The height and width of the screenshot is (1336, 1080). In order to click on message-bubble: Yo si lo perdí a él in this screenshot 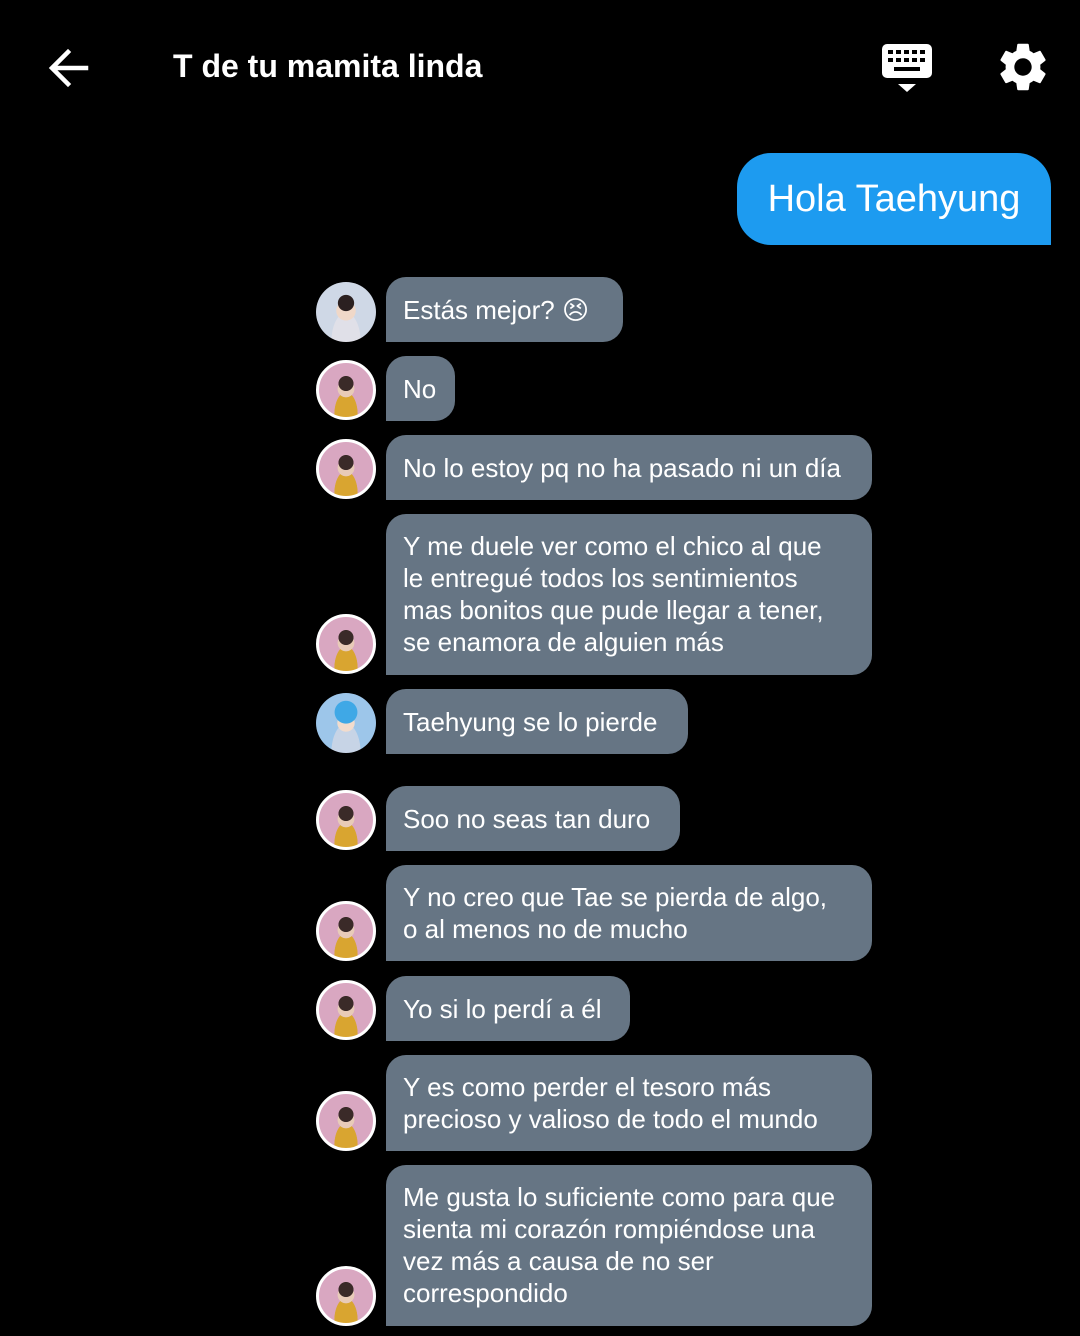, I will do `click(508, 1008)`.